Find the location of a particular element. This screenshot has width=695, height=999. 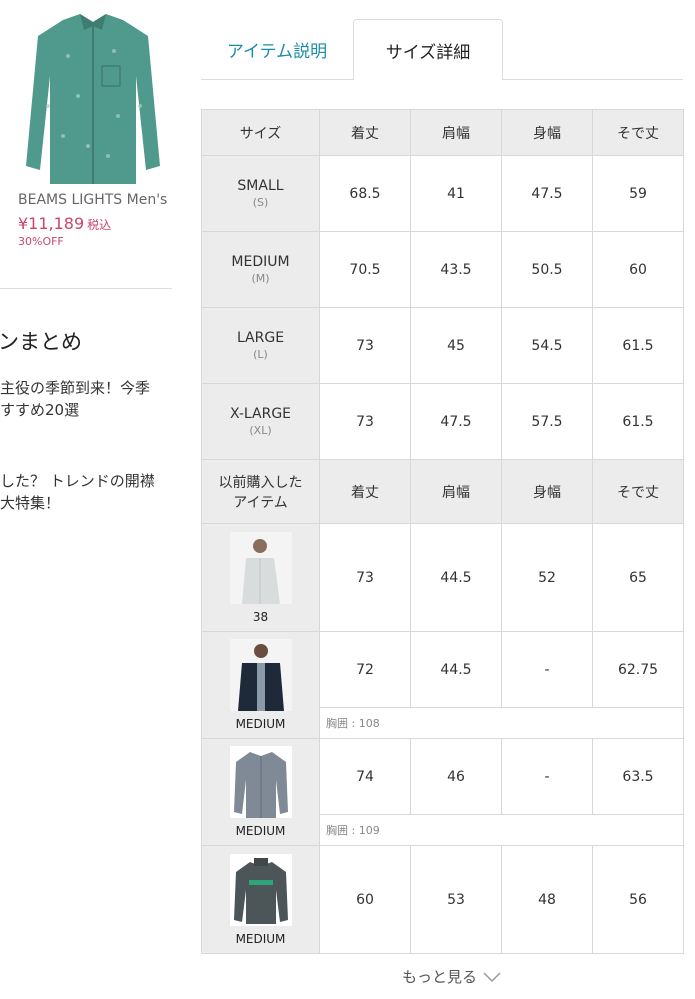

table-row: MEDIUM (M) 70.5 43.5 50.5 60 is located at coordinates (442, 269).